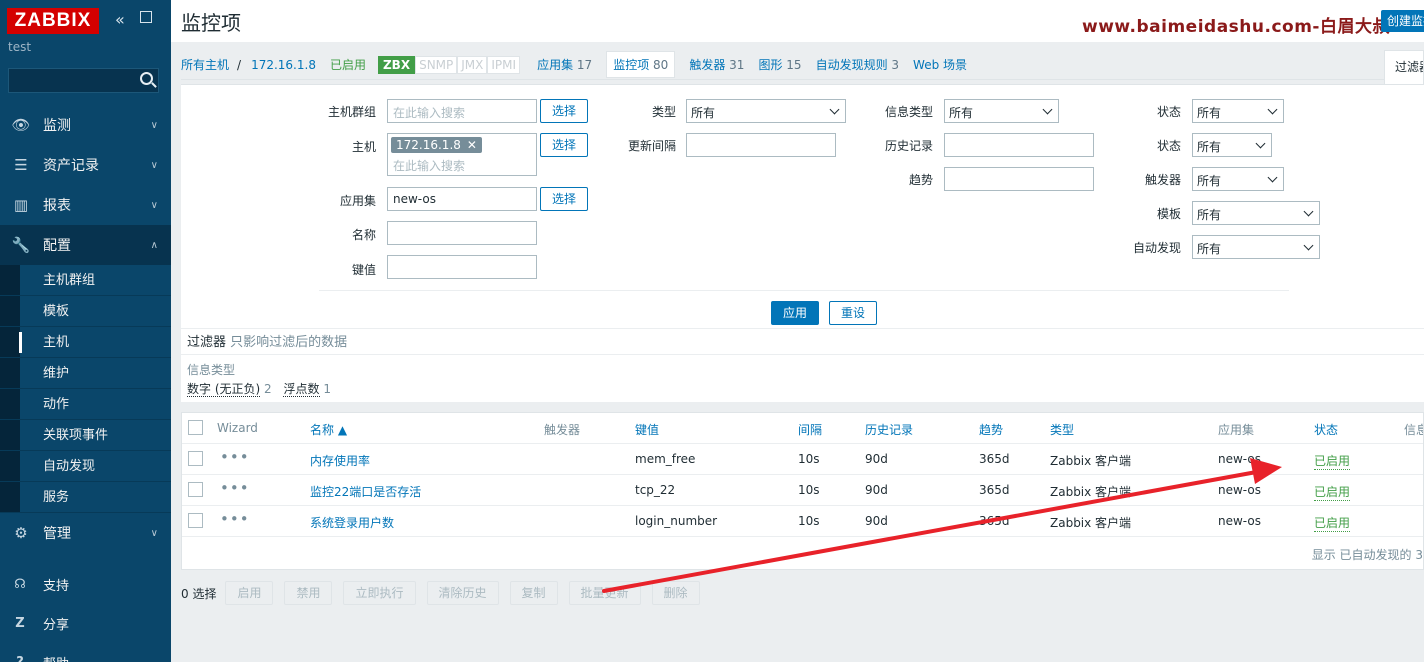  I want to click on nav-discovery-rules: 自动发现规则 3, so click(857, 64).